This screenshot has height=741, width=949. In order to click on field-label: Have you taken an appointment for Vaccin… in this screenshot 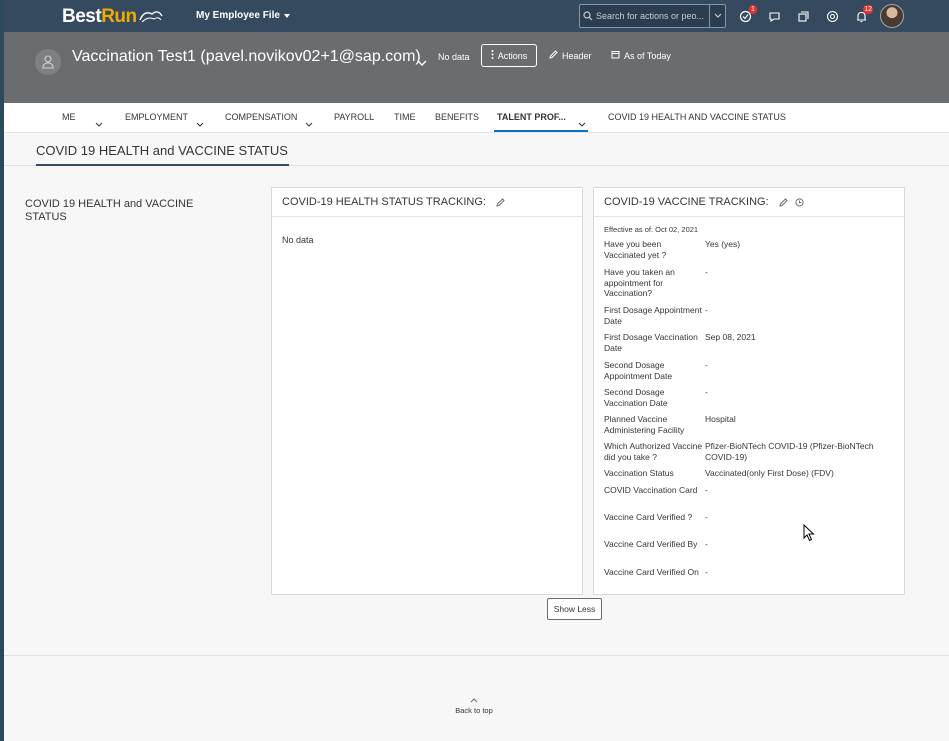, I will do `click(639, 282)`.